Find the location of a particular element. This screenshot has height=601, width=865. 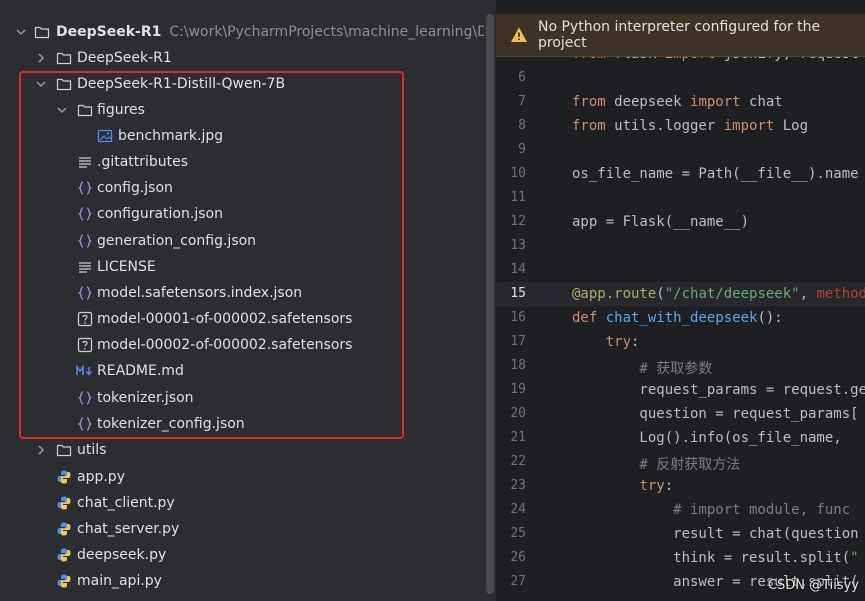

line-number: 20 is located at coordinates (518, 413).